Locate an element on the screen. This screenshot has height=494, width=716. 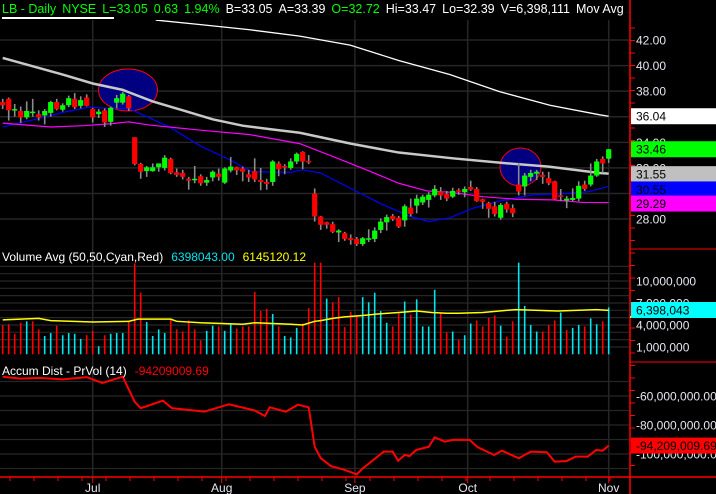
ma-magenta-value-label-text: 29.29 is located at coordinates (651, 204).